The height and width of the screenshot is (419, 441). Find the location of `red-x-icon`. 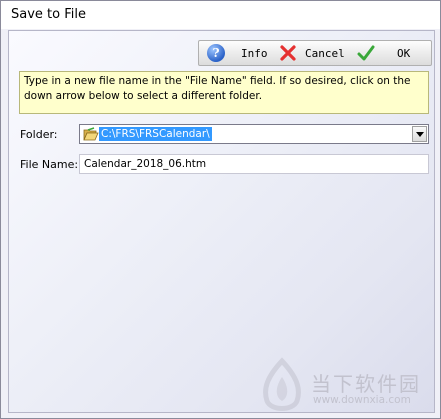

red-x-icon is located at coordinates (288, 53).